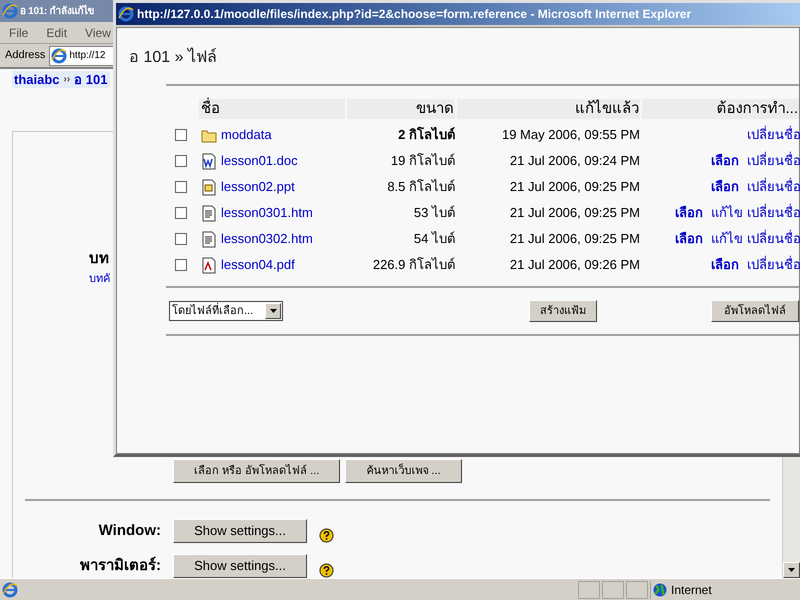 This screenshot has height=600, width=800. I want to click on file-name-link: lesson0301.htm, so click(267, 213).